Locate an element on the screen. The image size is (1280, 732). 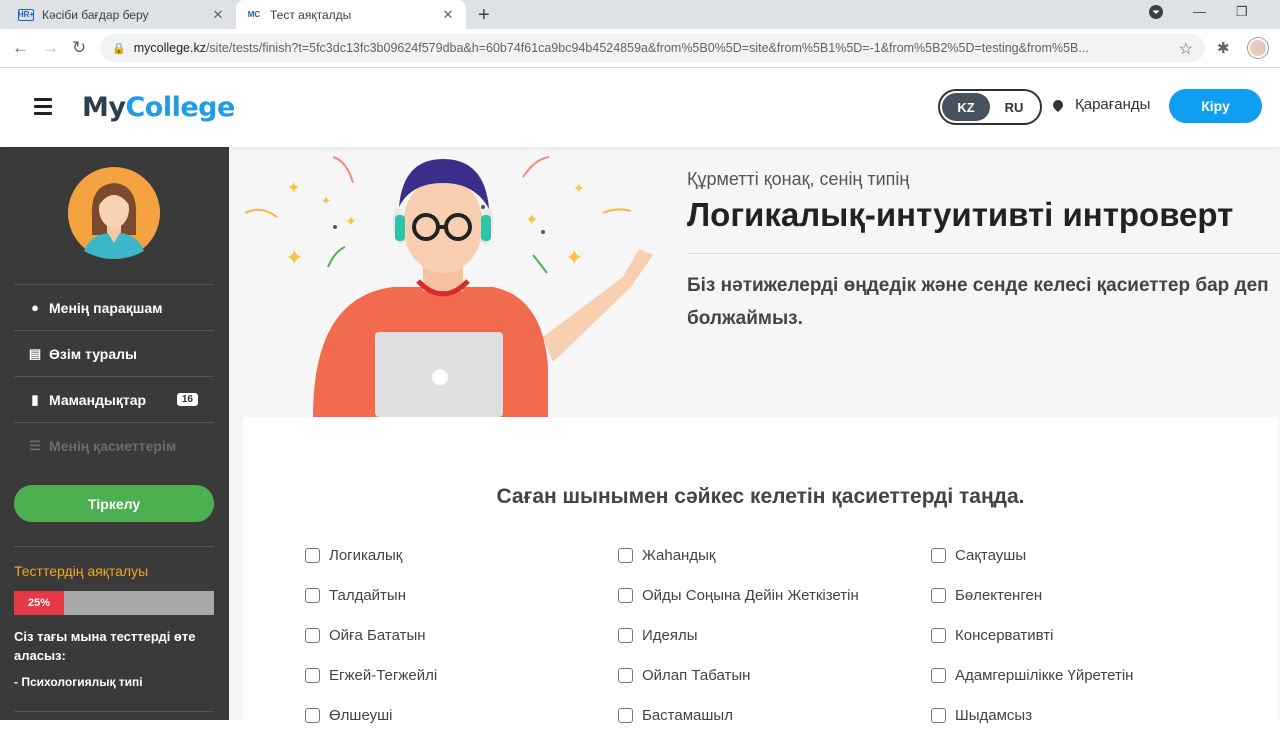
location-pin-icon is located at coordinates (1058, 104).